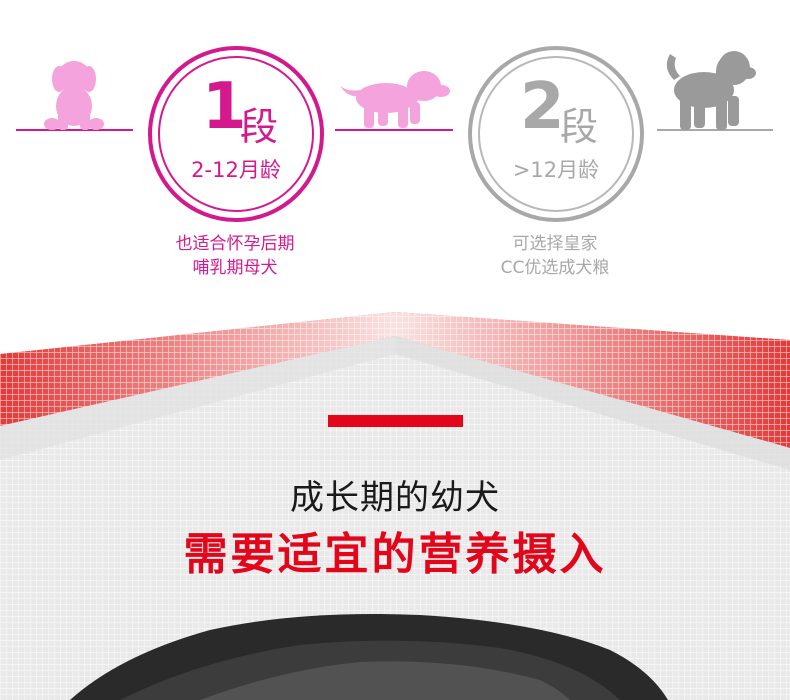  I want to click on adult-dog-icon, so click(711, 90).